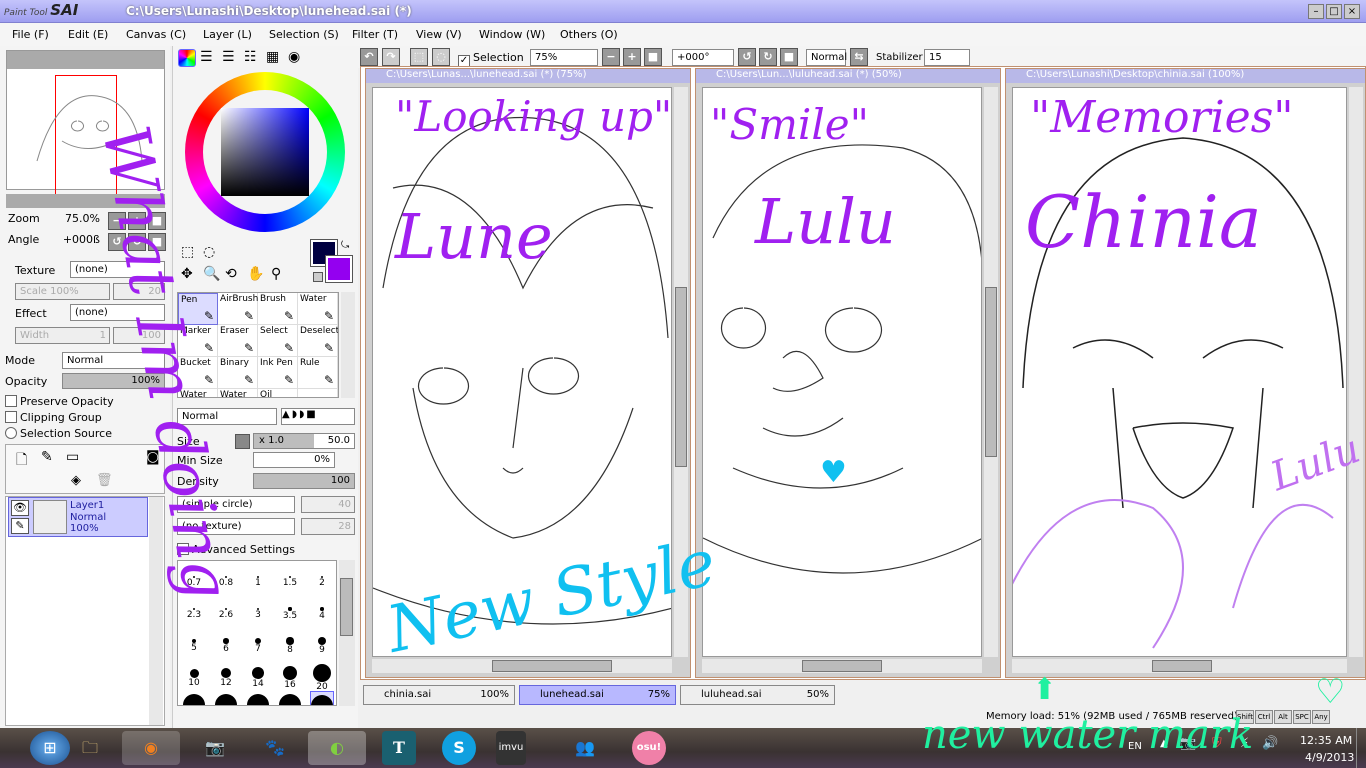 This screenshot has width=1366, height=768. What do you see at coordinates (439, 34) in the screenshot?
I see `menu-view: View (V)` at bounding box center [439, 34].